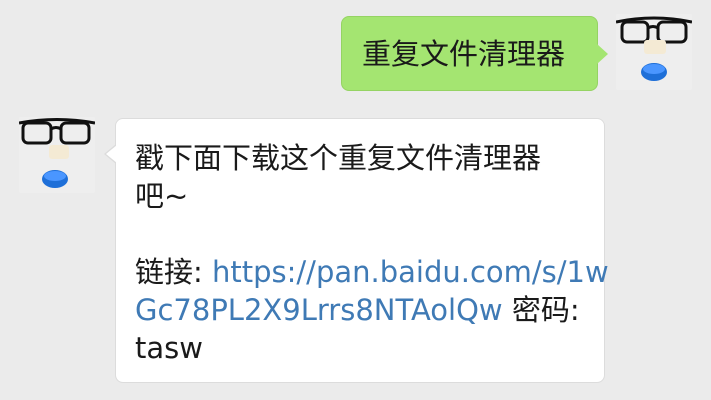 The height and width of the screenshot is (400, 711). I want to click on outgoing-message-bubble: 重复文件清理器, so click(474, 53).